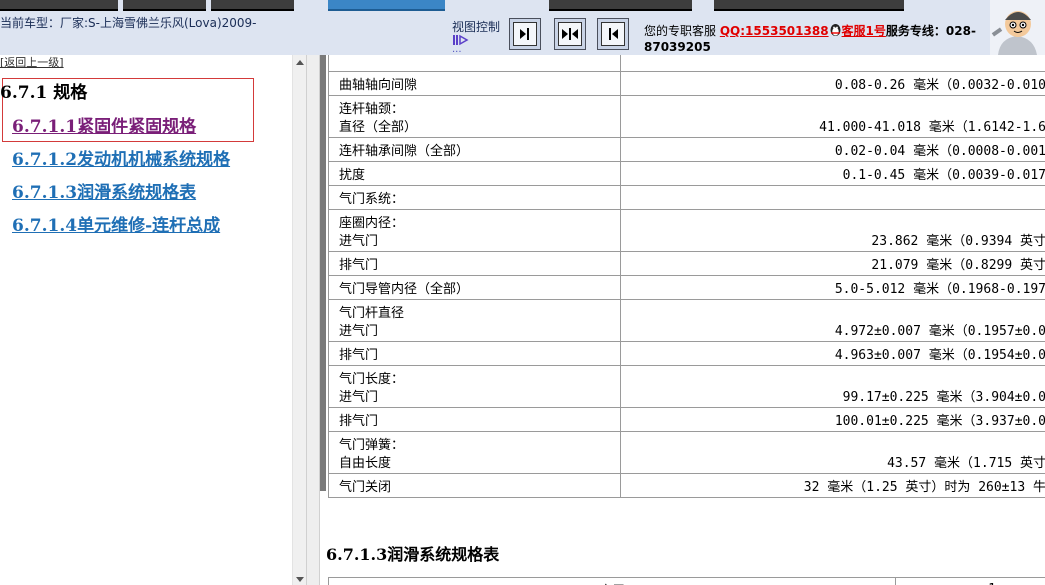  What do you see at coordinates (1017, 27) in the screenshot?
I see `mascot-mechanic-icon` at bounding box center [1017, 27].